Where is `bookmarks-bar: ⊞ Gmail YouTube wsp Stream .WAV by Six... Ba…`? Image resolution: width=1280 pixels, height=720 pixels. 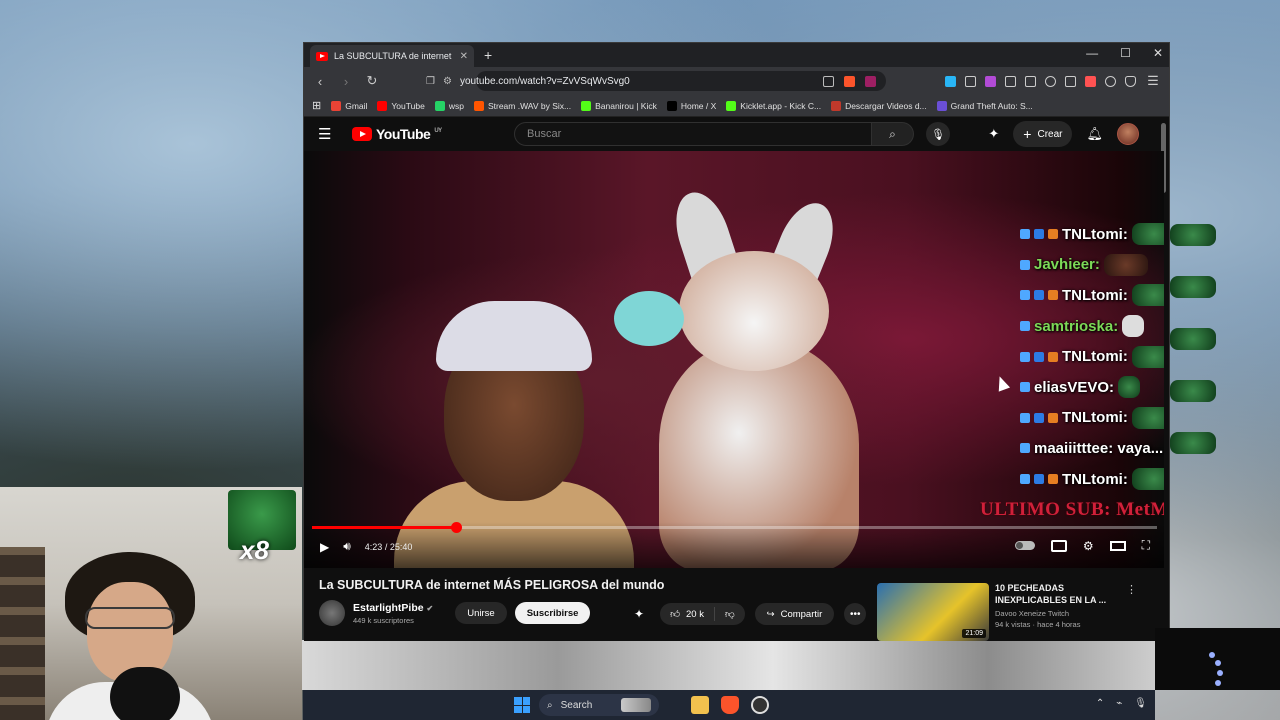 bookmarks-bar: ⊞ Gmail YouTube wsp Stream .WAV by Six... Ba… is located at coordinates (736, 106).